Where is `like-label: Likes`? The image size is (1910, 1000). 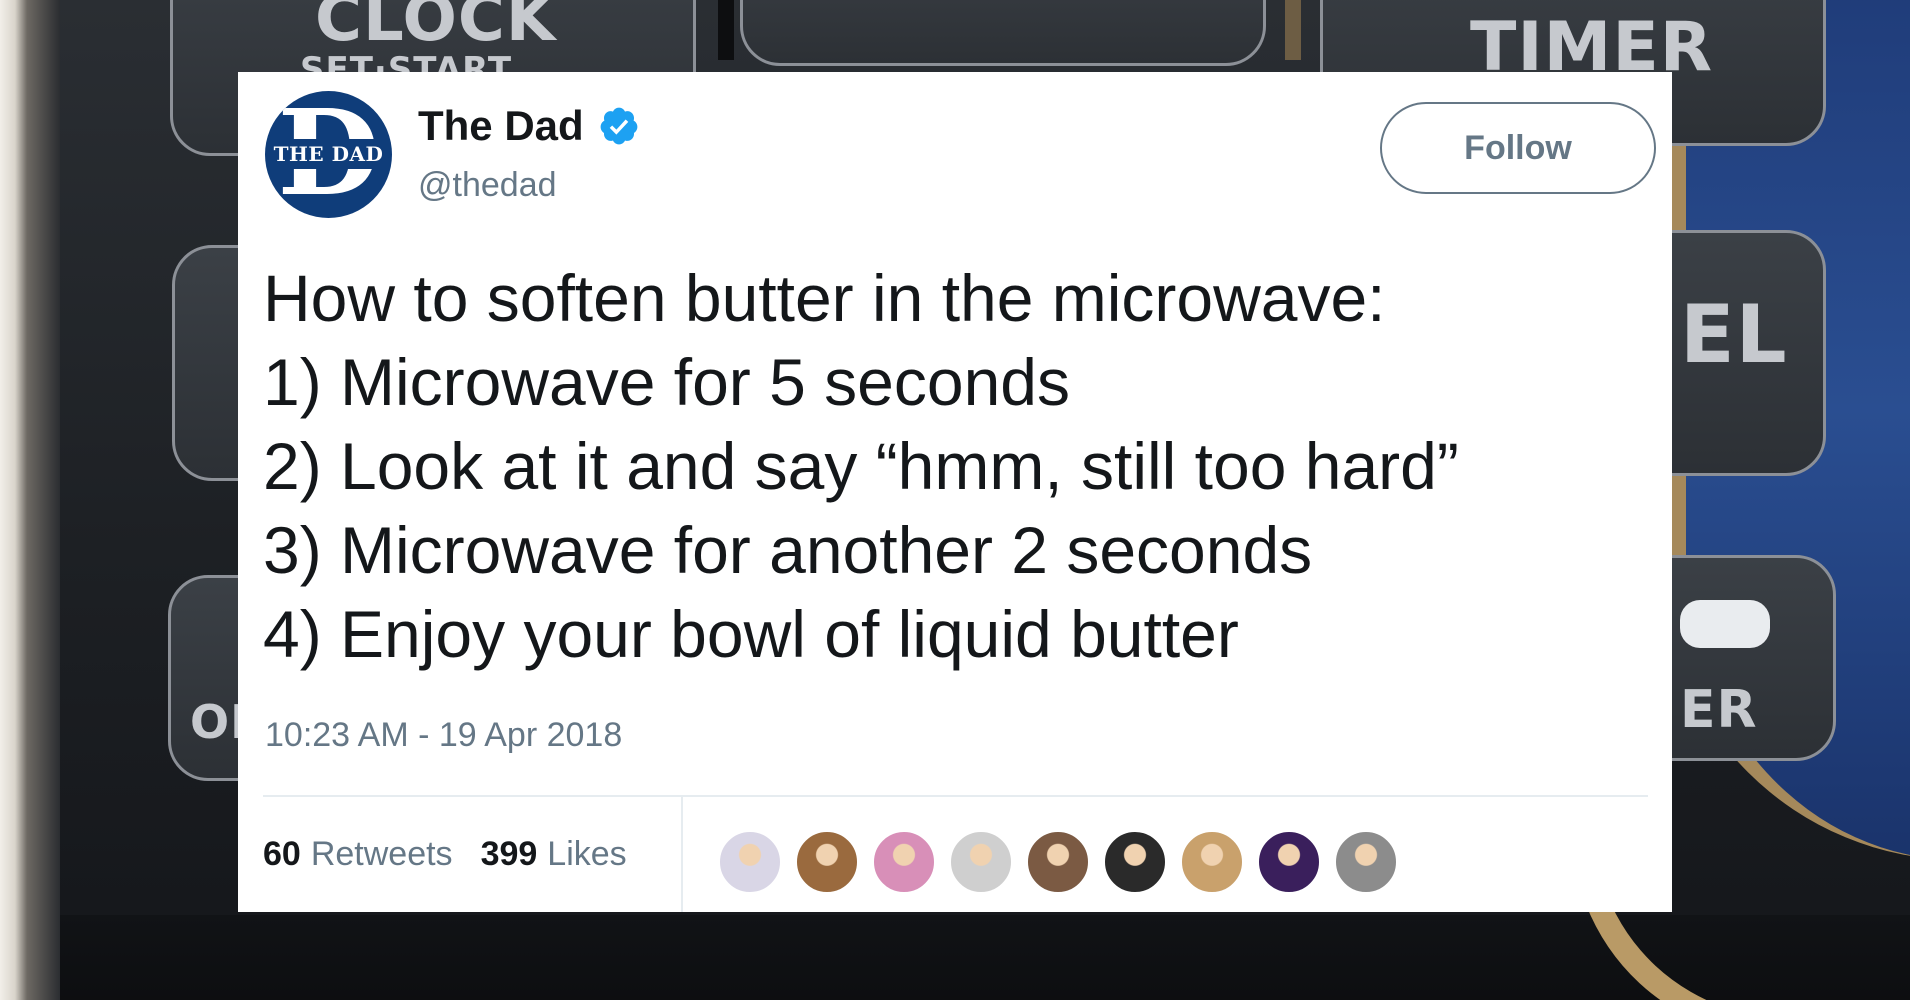
like-label: Likes is located at coordinates (587, 854).